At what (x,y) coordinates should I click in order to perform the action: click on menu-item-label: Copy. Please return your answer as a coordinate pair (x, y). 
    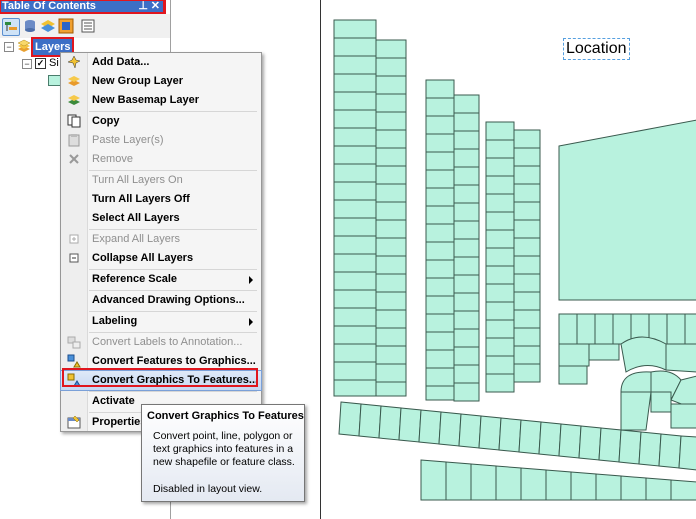
    Looking at the image, I should click on (106, 121).